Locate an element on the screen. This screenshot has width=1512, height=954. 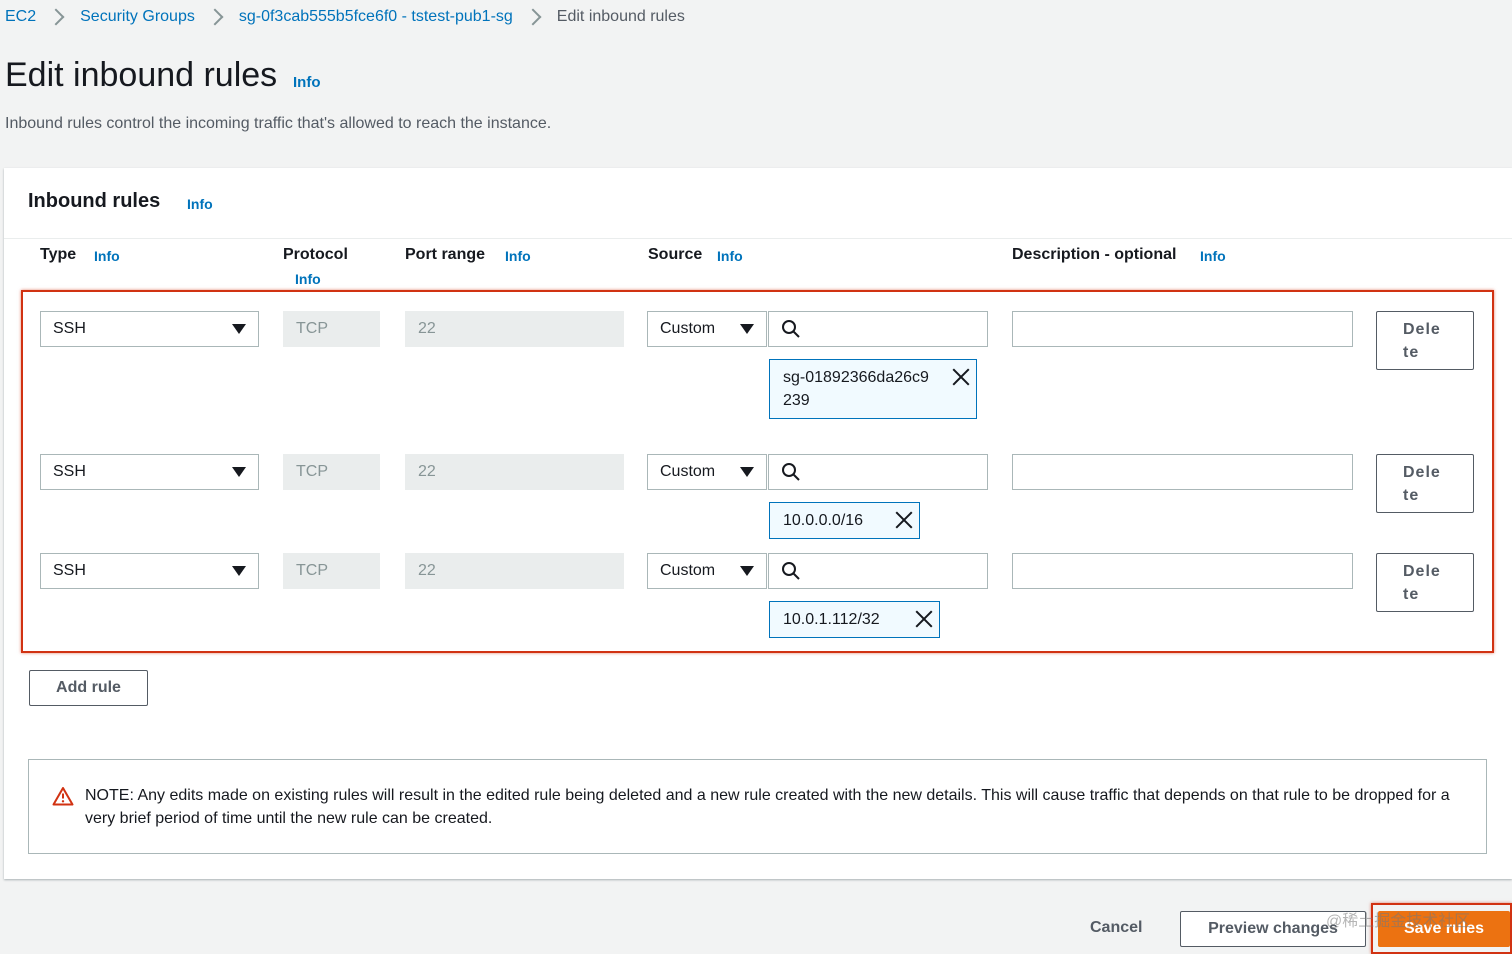
breadcrumb-ec2-link: EC2 is located at coordinates (20, 17).